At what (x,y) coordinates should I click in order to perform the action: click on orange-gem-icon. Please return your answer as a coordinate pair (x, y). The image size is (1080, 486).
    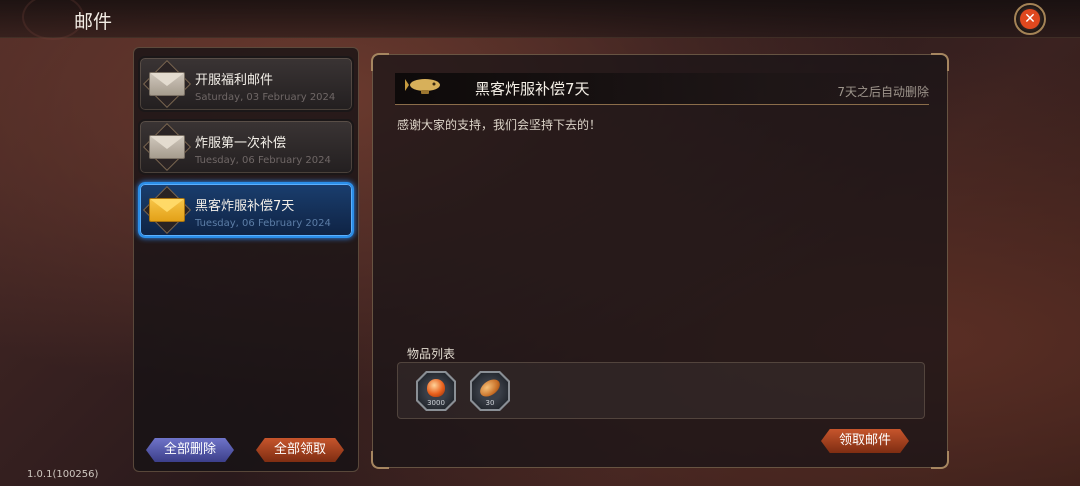
    Looking at the image, I should click on (436, 388).